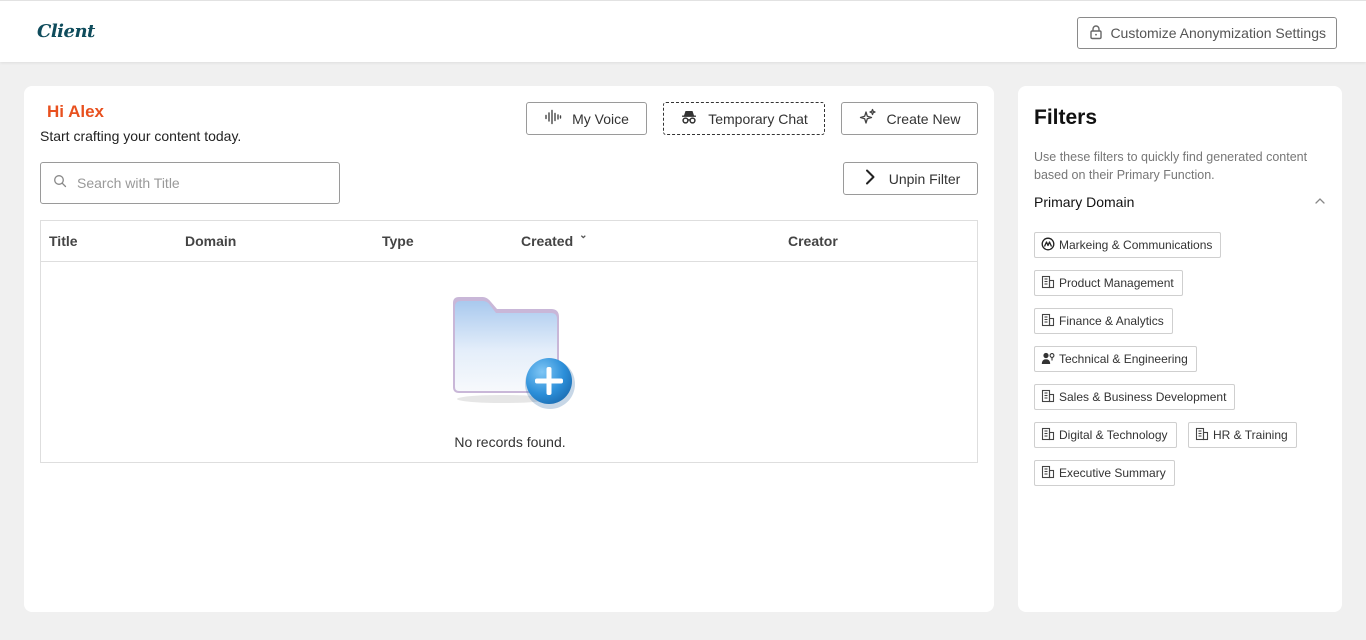 The width and height of the screenshot is (1366, 640). What do you see at coordinates (1066, 117) in the screenshot?
I see `filters-title: Filters` at bounding box center [1066, 117].